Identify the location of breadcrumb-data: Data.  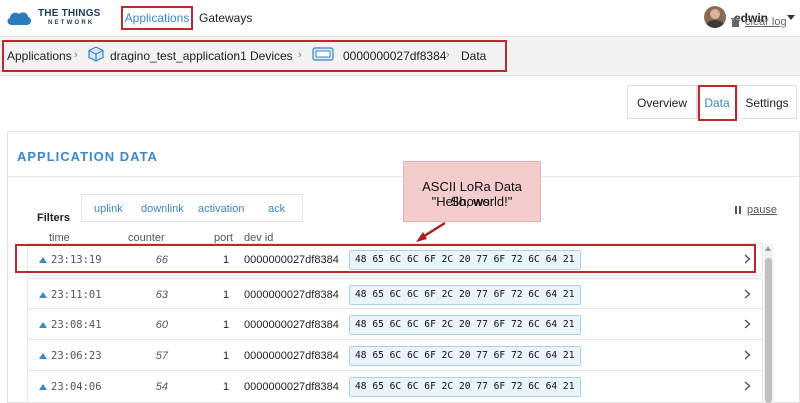
(473, 56).